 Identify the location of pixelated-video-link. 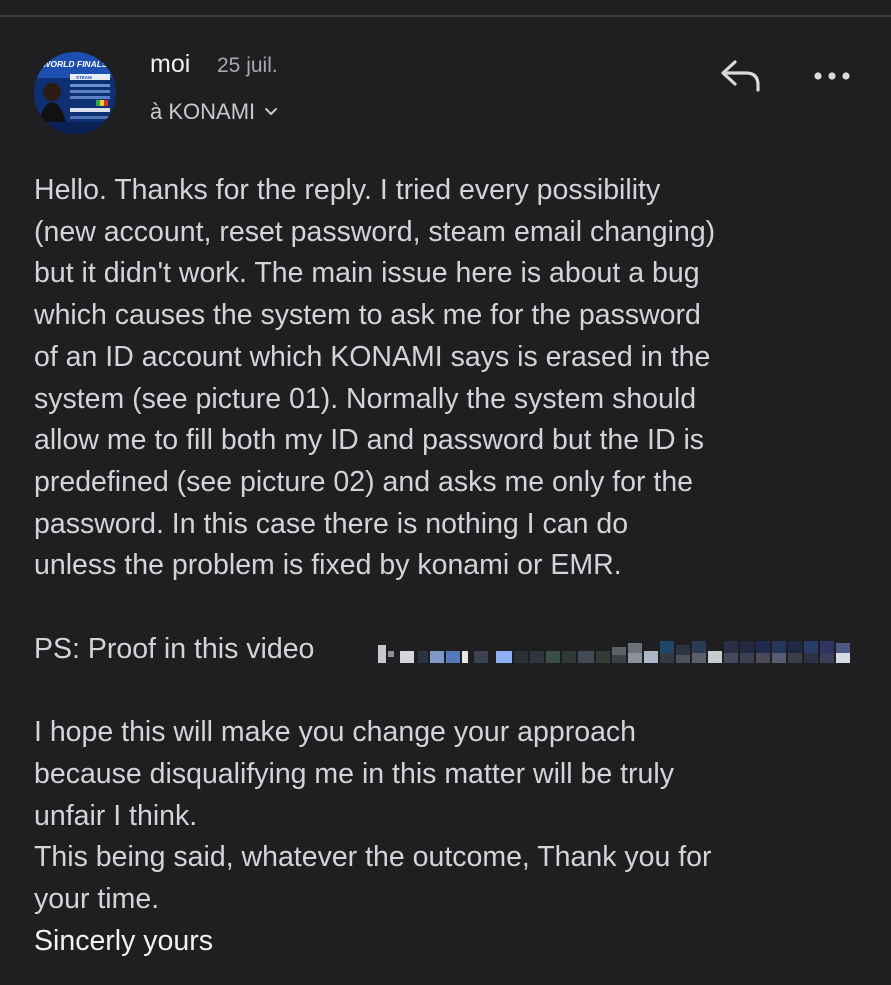
(616, 651).